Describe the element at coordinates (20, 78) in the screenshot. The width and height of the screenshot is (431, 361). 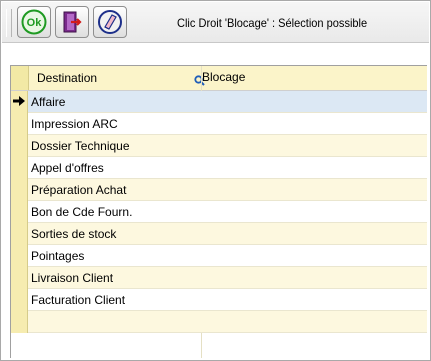
I see `row-selector-header` at that location.